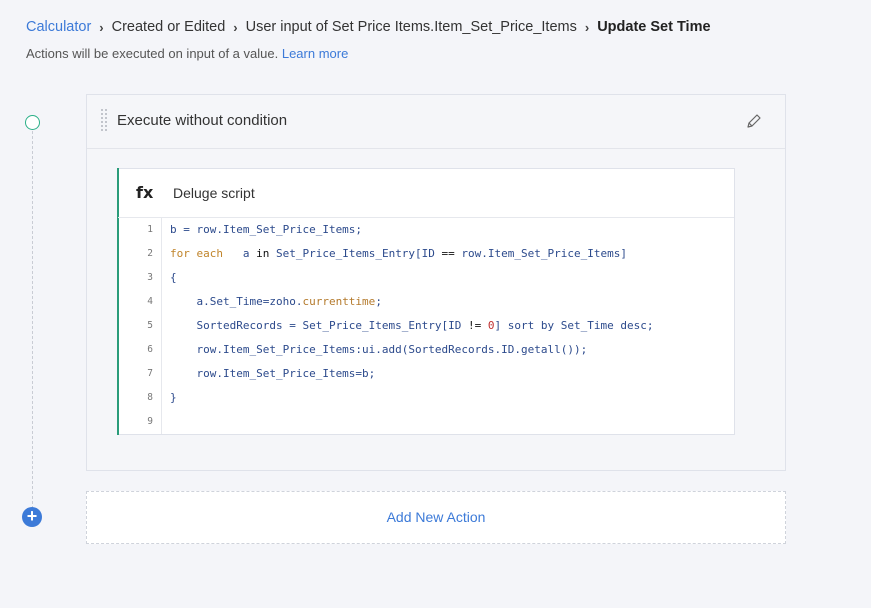 This screenshot has height=608, width=871. Describe the element at coordinates (475, 325) in the screenshot. I see `code-token: !=` at that location.